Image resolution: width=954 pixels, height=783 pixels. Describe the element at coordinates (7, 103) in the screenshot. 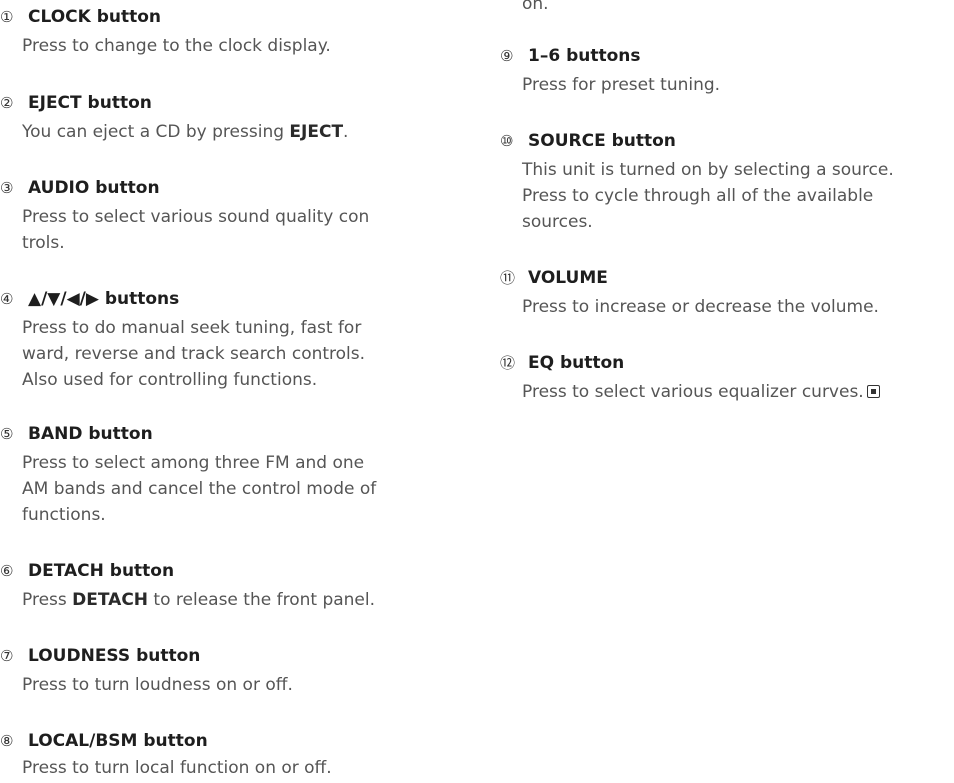

I see `item-number: ②` at that location.